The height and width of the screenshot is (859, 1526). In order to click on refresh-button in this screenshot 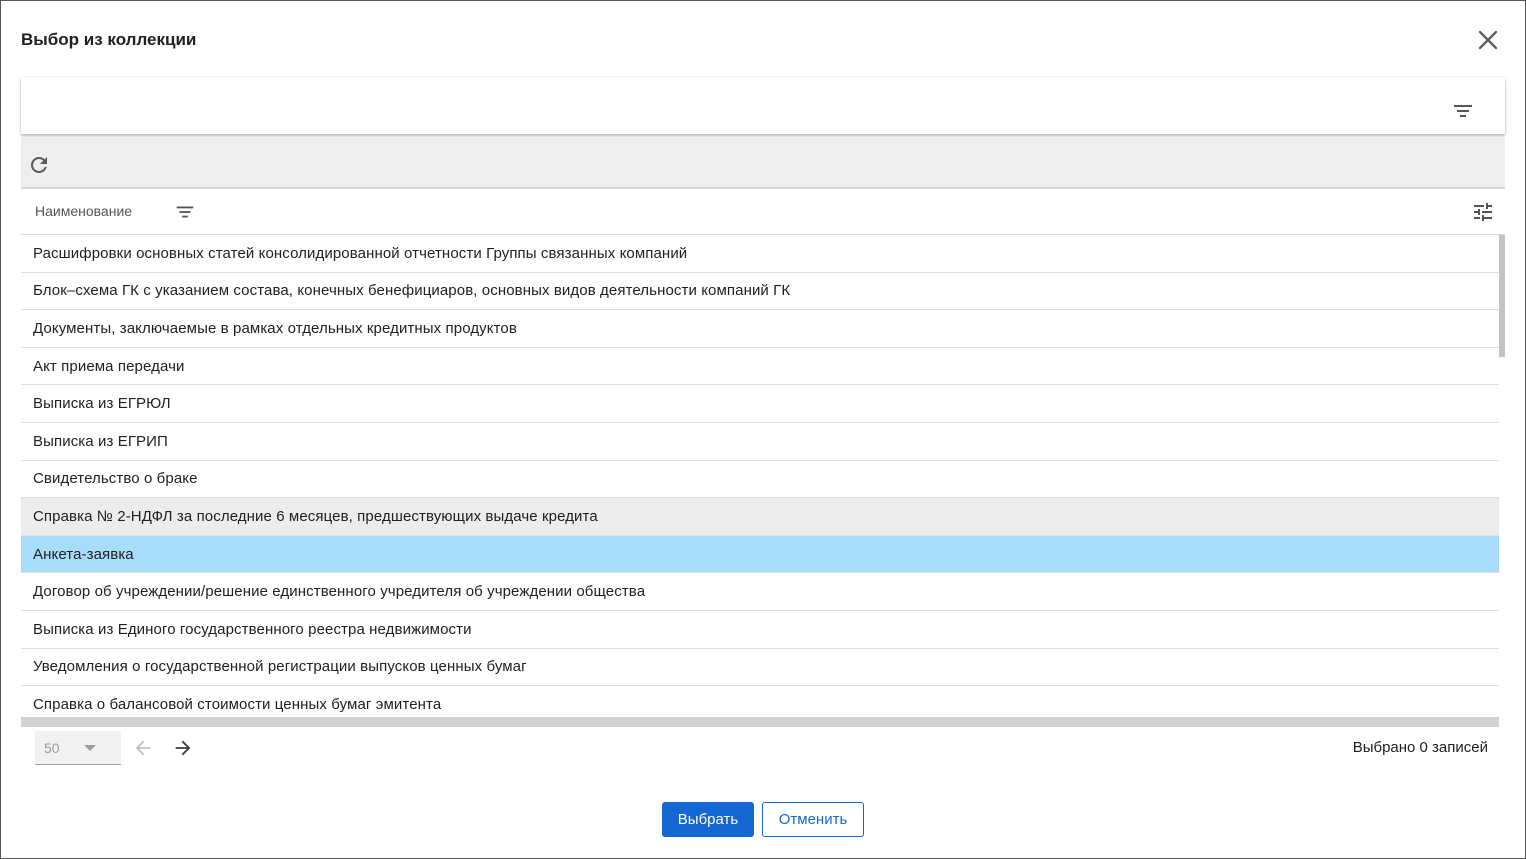, I will do `click(39, 165)`.